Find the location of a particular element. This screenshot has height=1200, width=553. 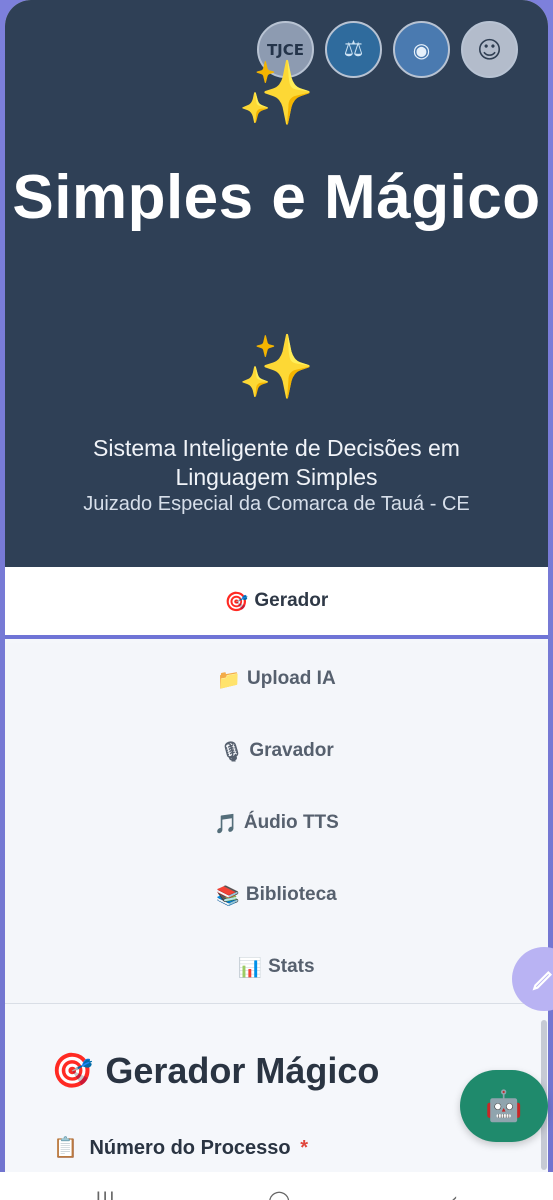

home-button: ◯ is located at coordinates (279, 1195).